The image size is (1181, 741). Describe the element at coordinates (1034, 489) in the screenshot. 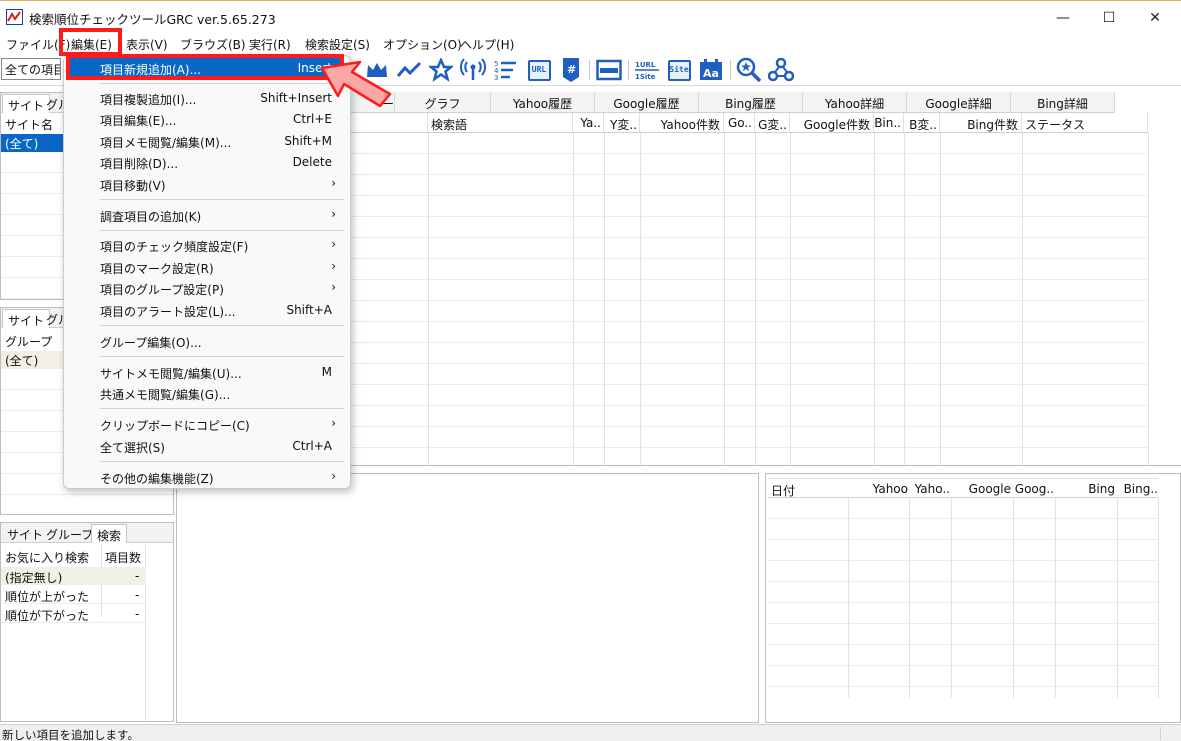

I see `history-column-google-change: Goog..` at that location.